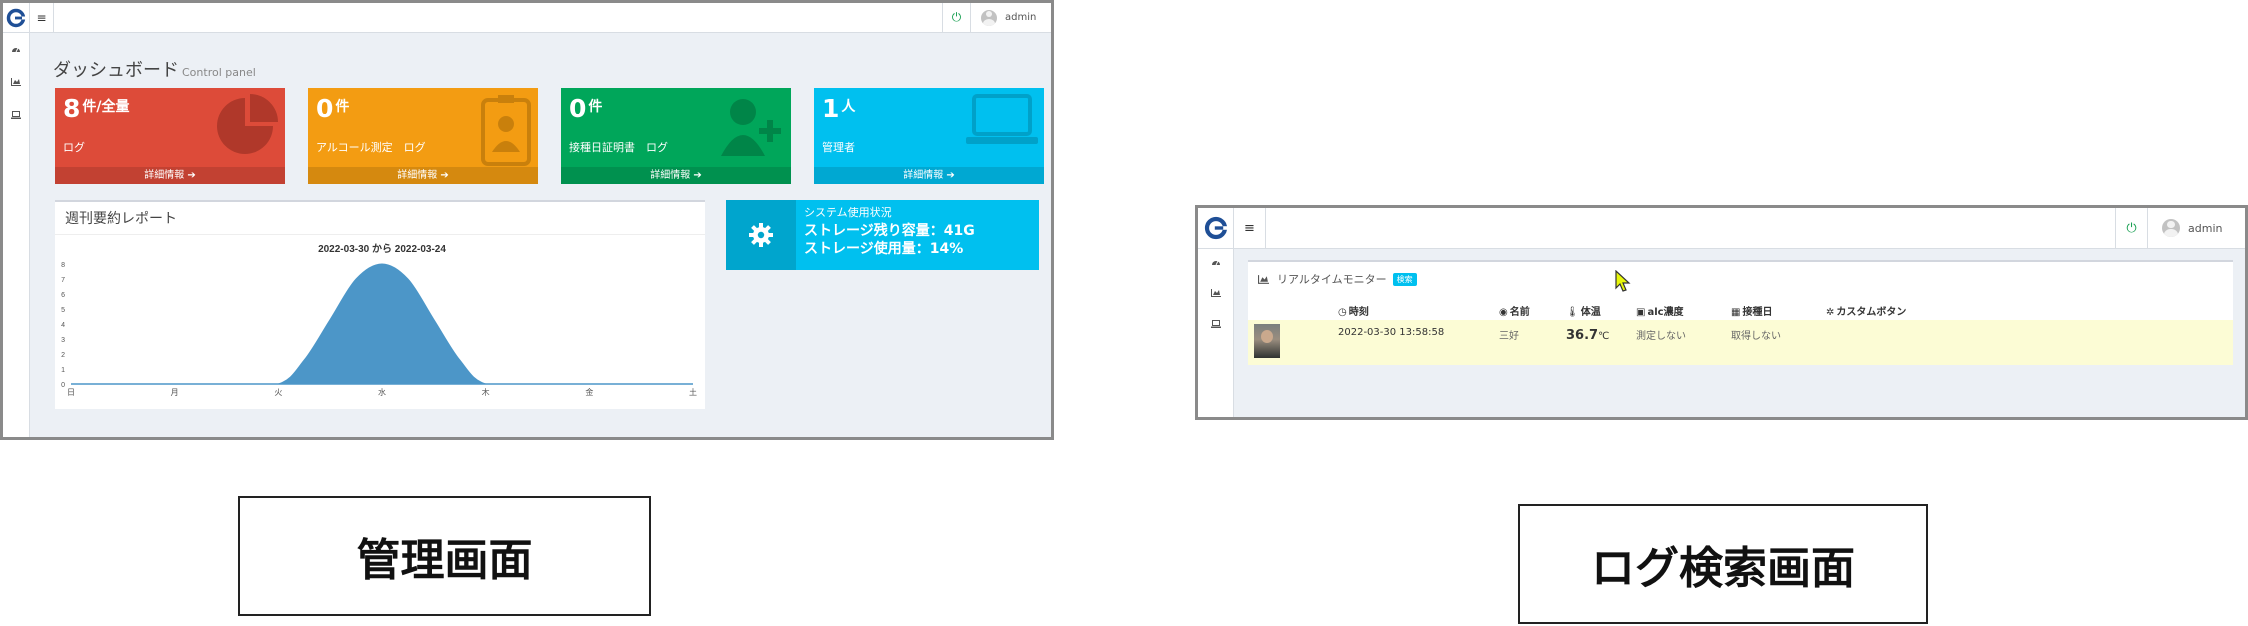 This screenshot has width=2248, height=626. I want to click on y-tick-label: 5, so click(63, 310).